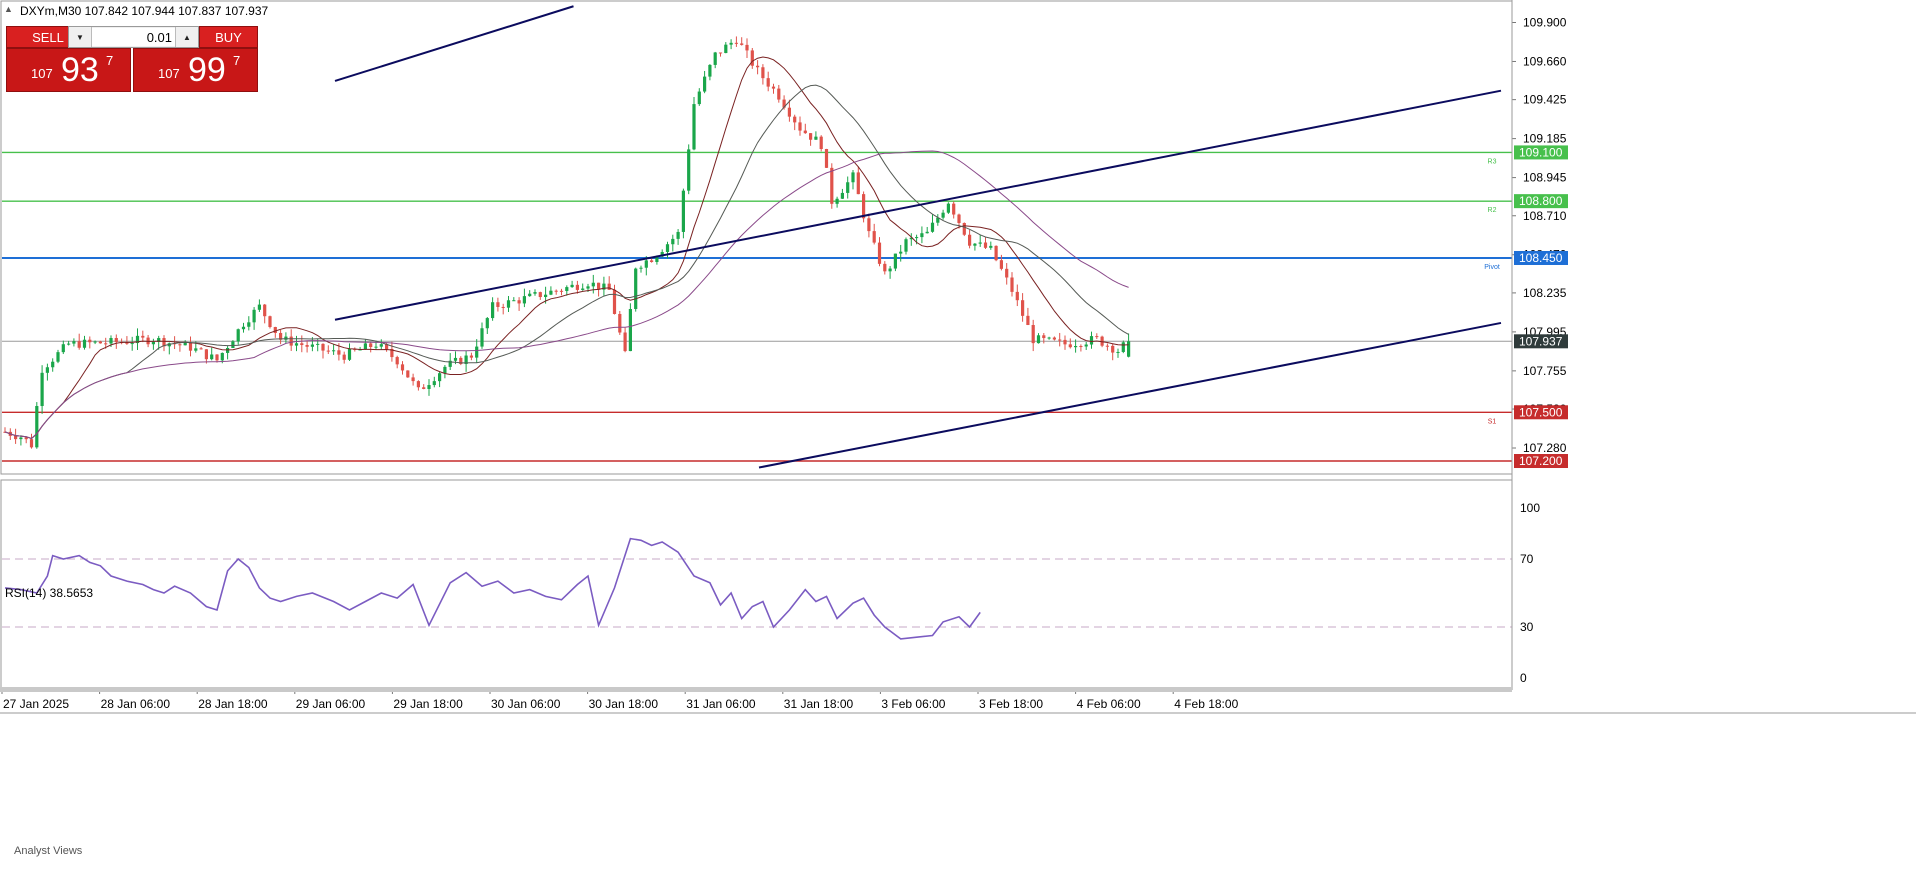 The image size is (1916, 874). What do you see at coordinates (8, 9) in the screenshot?
I see `chart-menu-icon: ▲` at bounding box center [8, 9].